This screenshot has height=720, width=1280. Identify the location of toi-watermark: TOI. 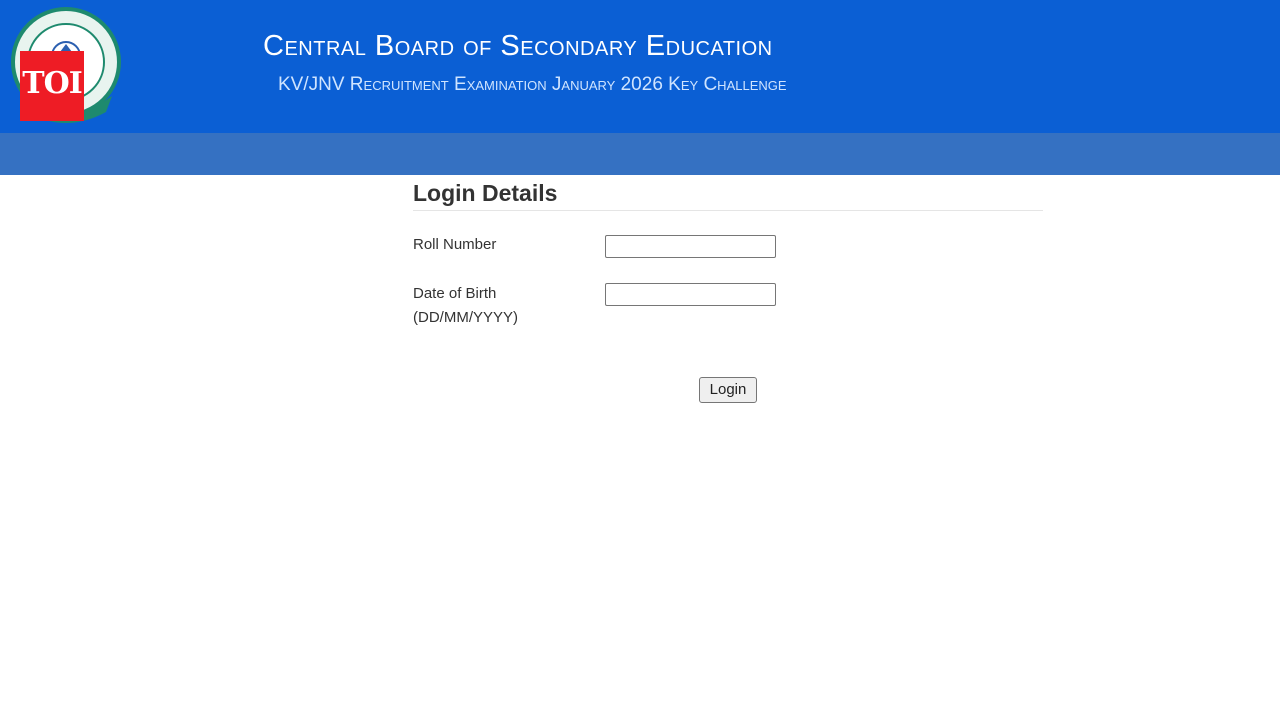
(52, 86).